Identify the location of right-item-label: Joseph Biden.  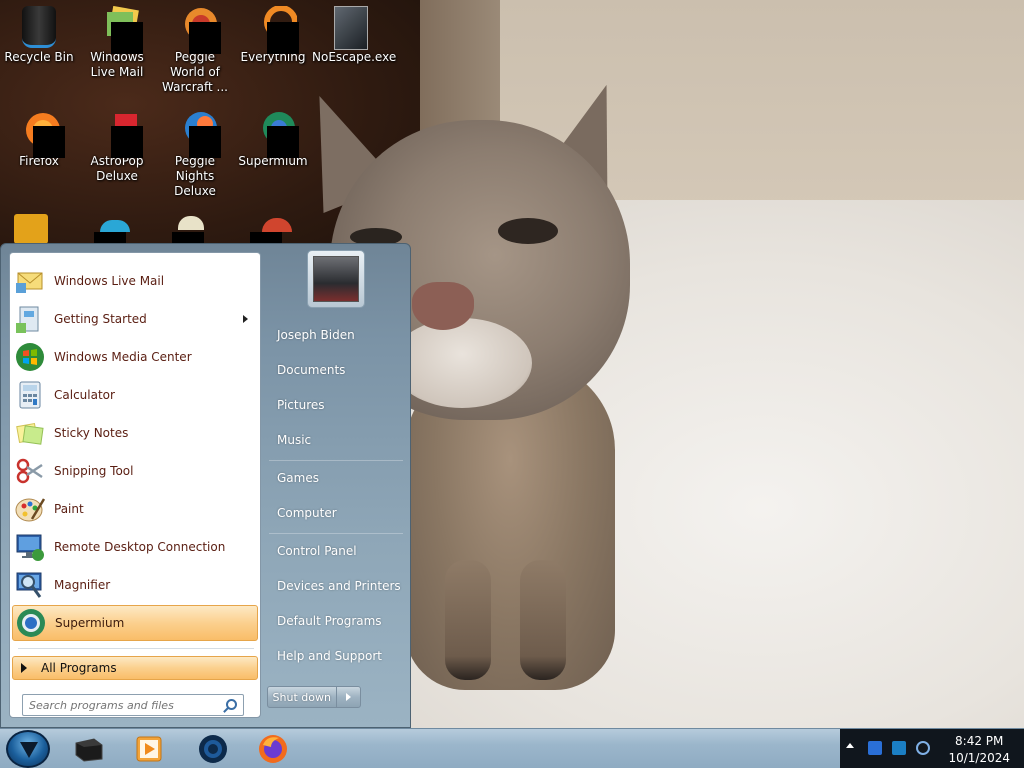
(316, 335).